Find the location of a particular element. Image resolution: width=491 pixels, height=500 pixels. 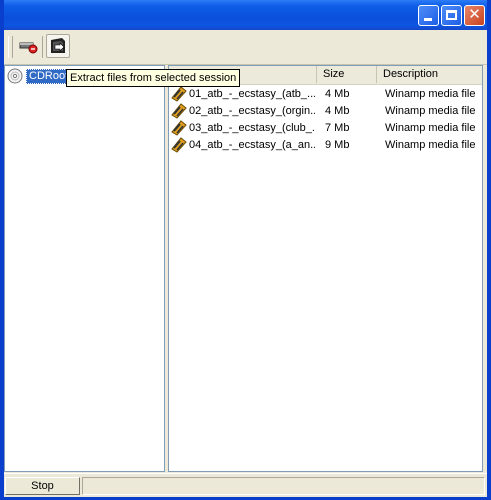

toolbar is located at coordinates (245, 47).